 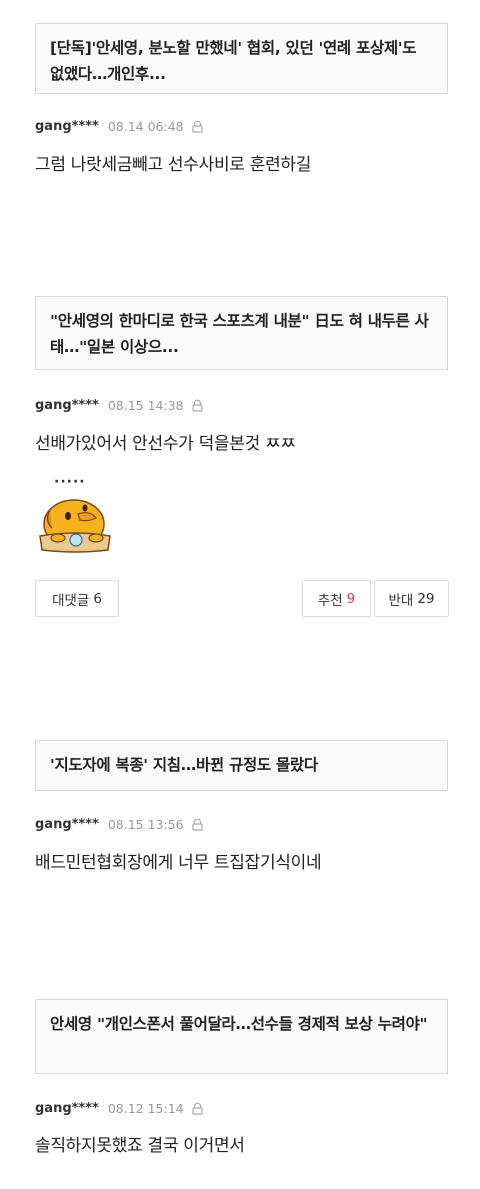 I want to click on article-title: 안세영 "개인스폰서 풀어달라…선수들 경제적 보상 누려야", so click(x=239, y=1024).